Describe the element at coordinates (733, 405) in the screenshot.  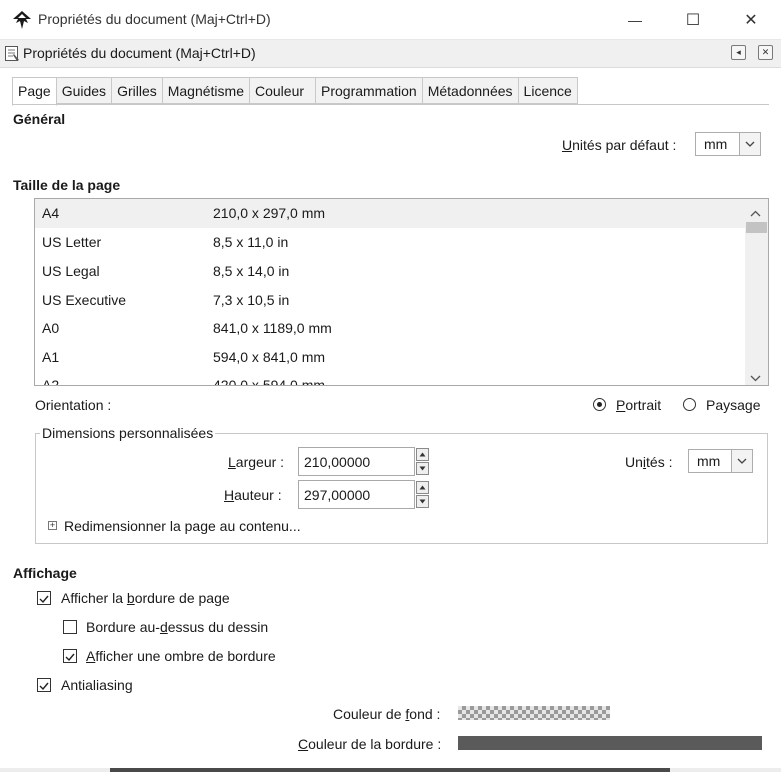
I see `landscape-label: Paysage` at that location.